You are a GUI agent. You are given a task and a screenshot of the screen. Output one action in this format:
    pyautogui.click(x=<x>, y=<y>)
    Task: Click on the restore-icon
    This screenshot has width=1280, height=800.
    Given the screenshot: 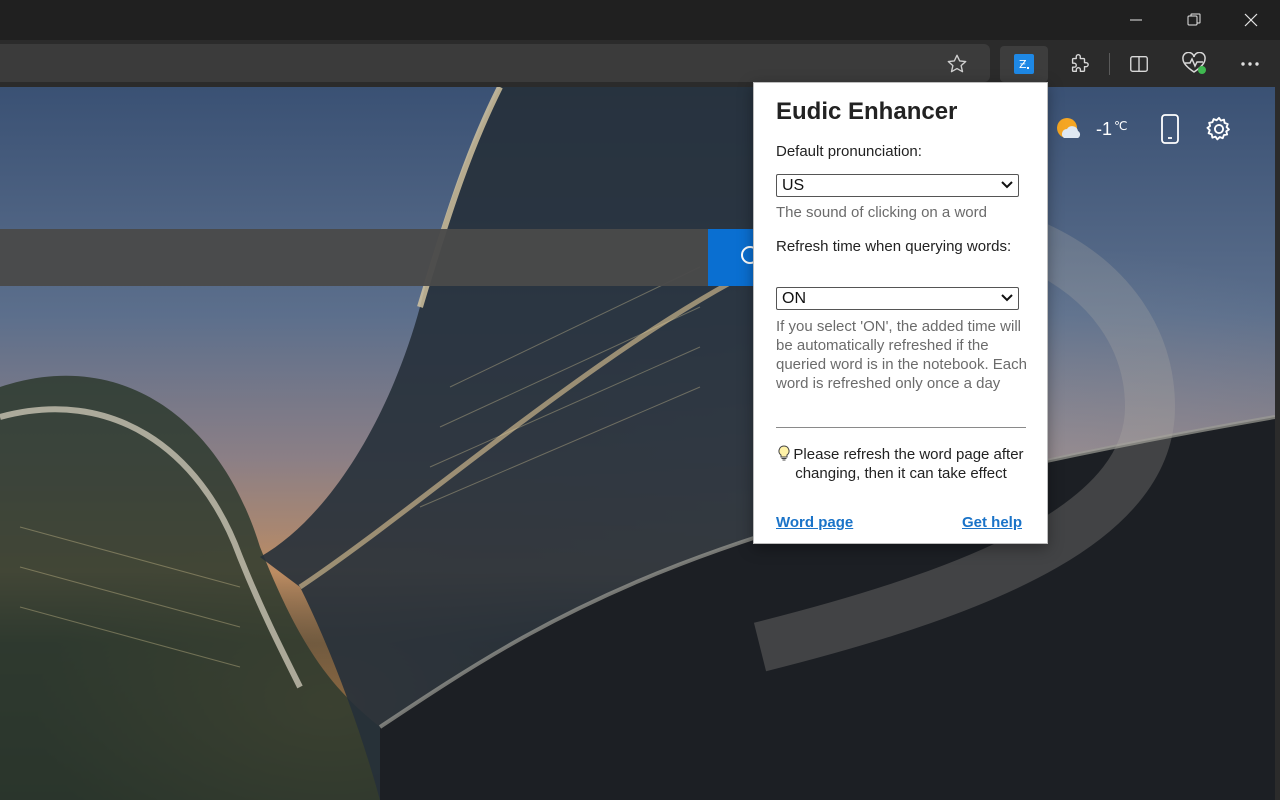 What is the action you would take?
    pyautogui.click(x=1194, y=19)
    